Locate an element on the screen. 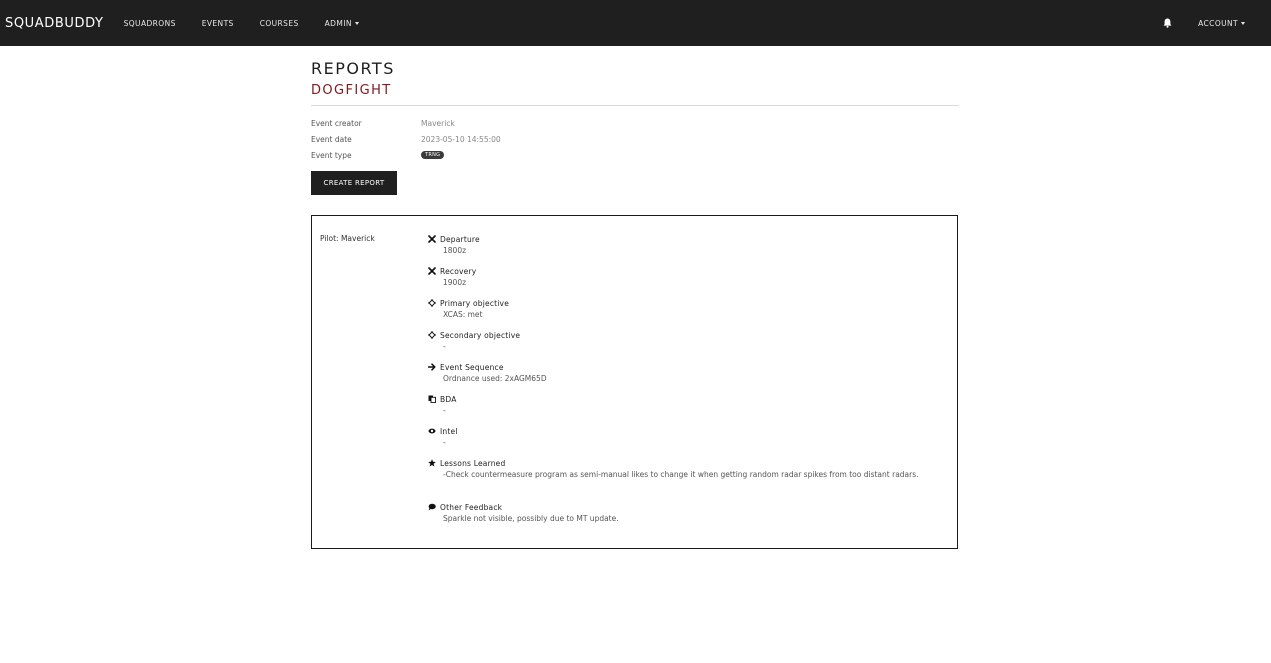 The height and width of the screenshot is (663, 1271). account-dropdown: ACCOUNT is located at coordinates (1221, 23).